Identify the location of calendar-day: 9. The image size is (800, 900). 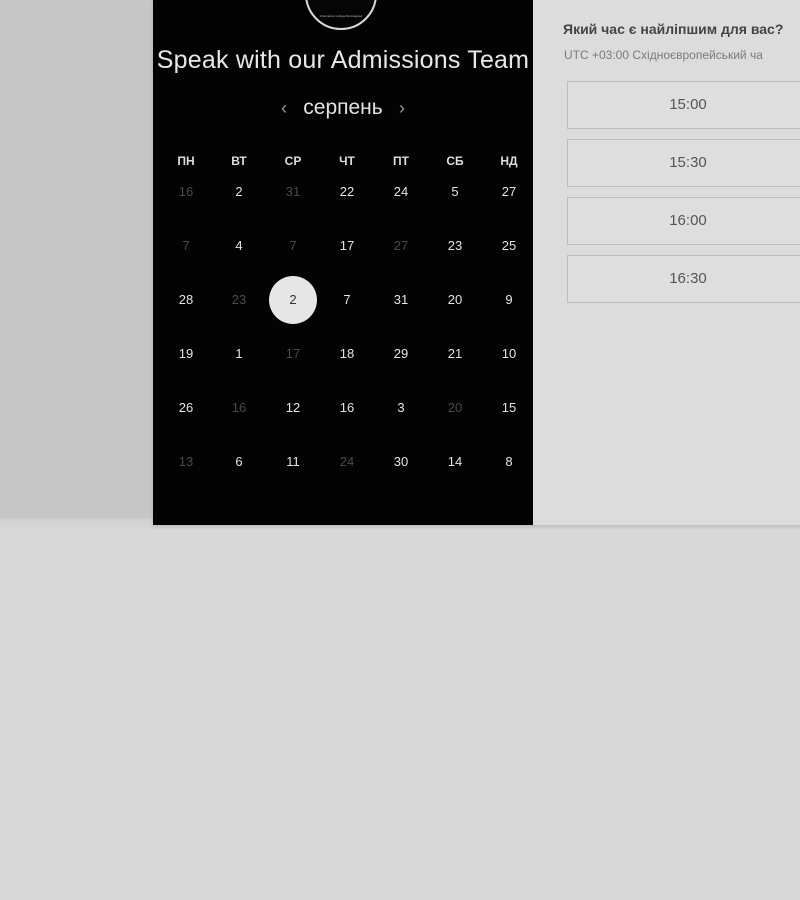
(509, 300).